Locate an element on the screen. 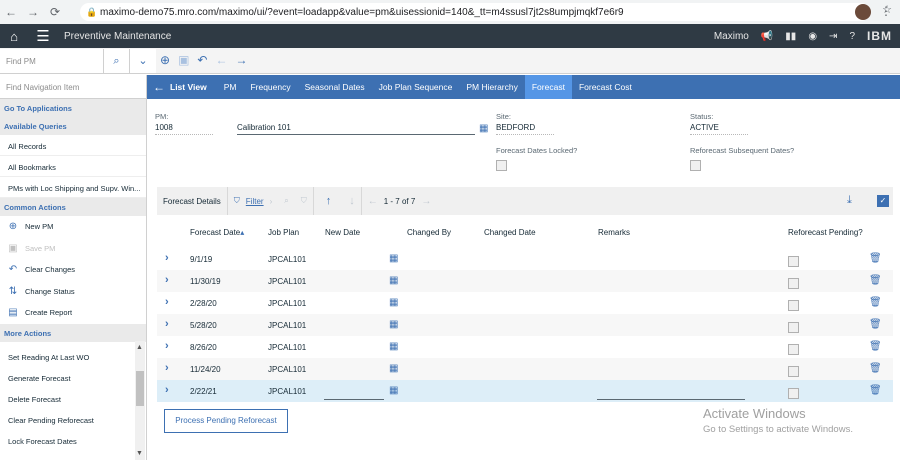  pm-description-field: Calibration 101 is located at coordinates (356, 129).